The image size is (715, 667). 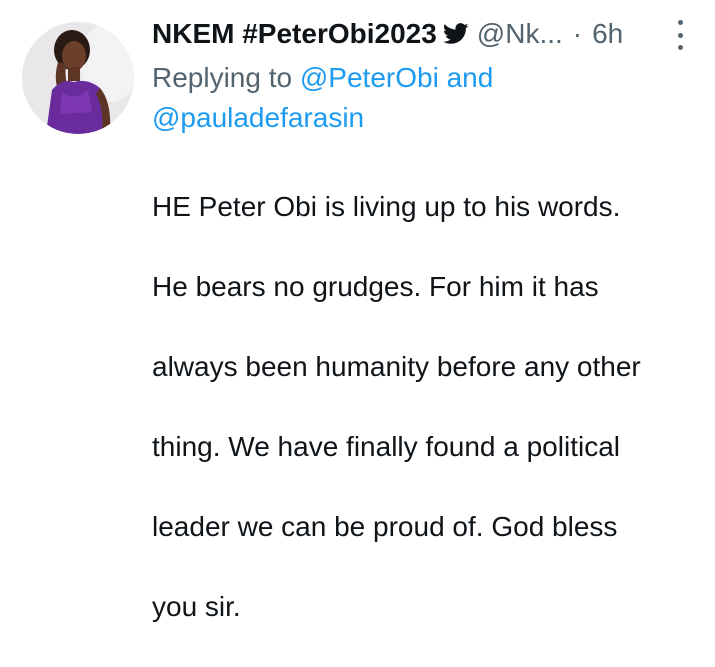 I want to click on tweet-timestamp: 6h, so click(x=607, y=34).